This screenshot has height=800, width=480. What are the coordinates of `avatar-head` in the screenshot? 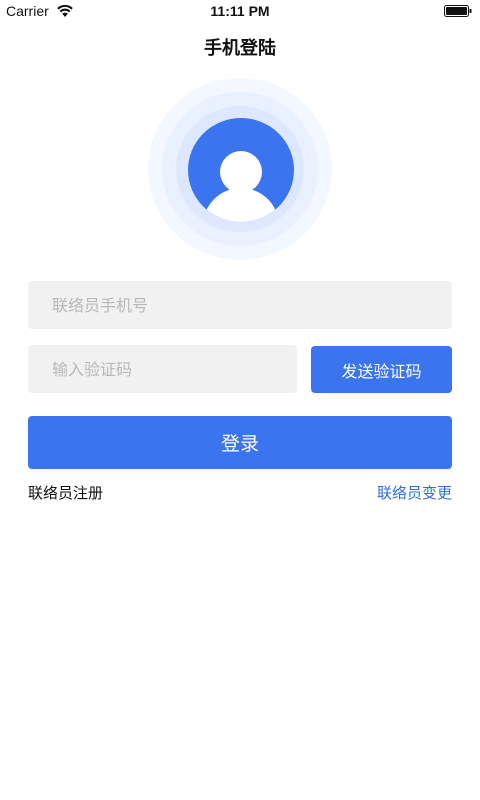 It's located at (241, 172).